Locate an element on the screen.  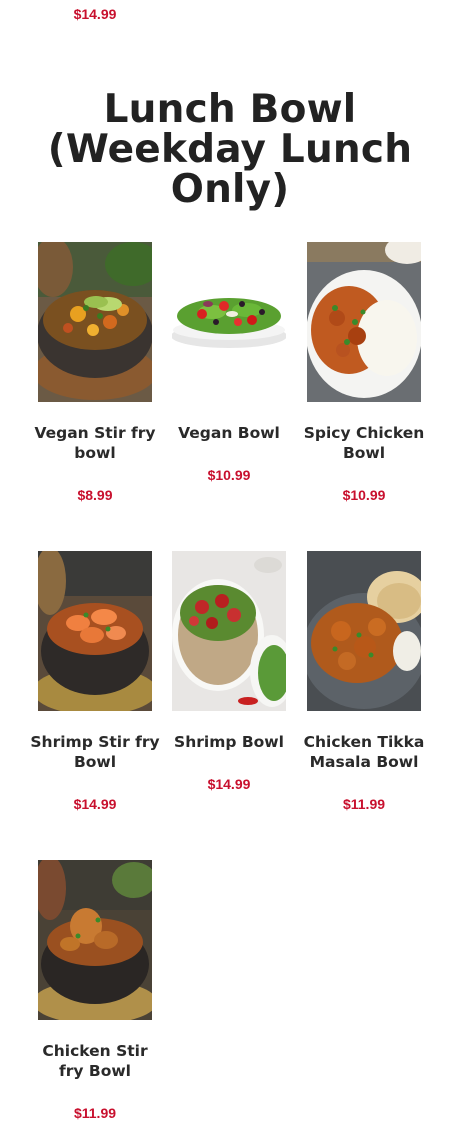
menu-item-name: Chicken Tikka Masala Bowl is located at coordinates (364, 752).